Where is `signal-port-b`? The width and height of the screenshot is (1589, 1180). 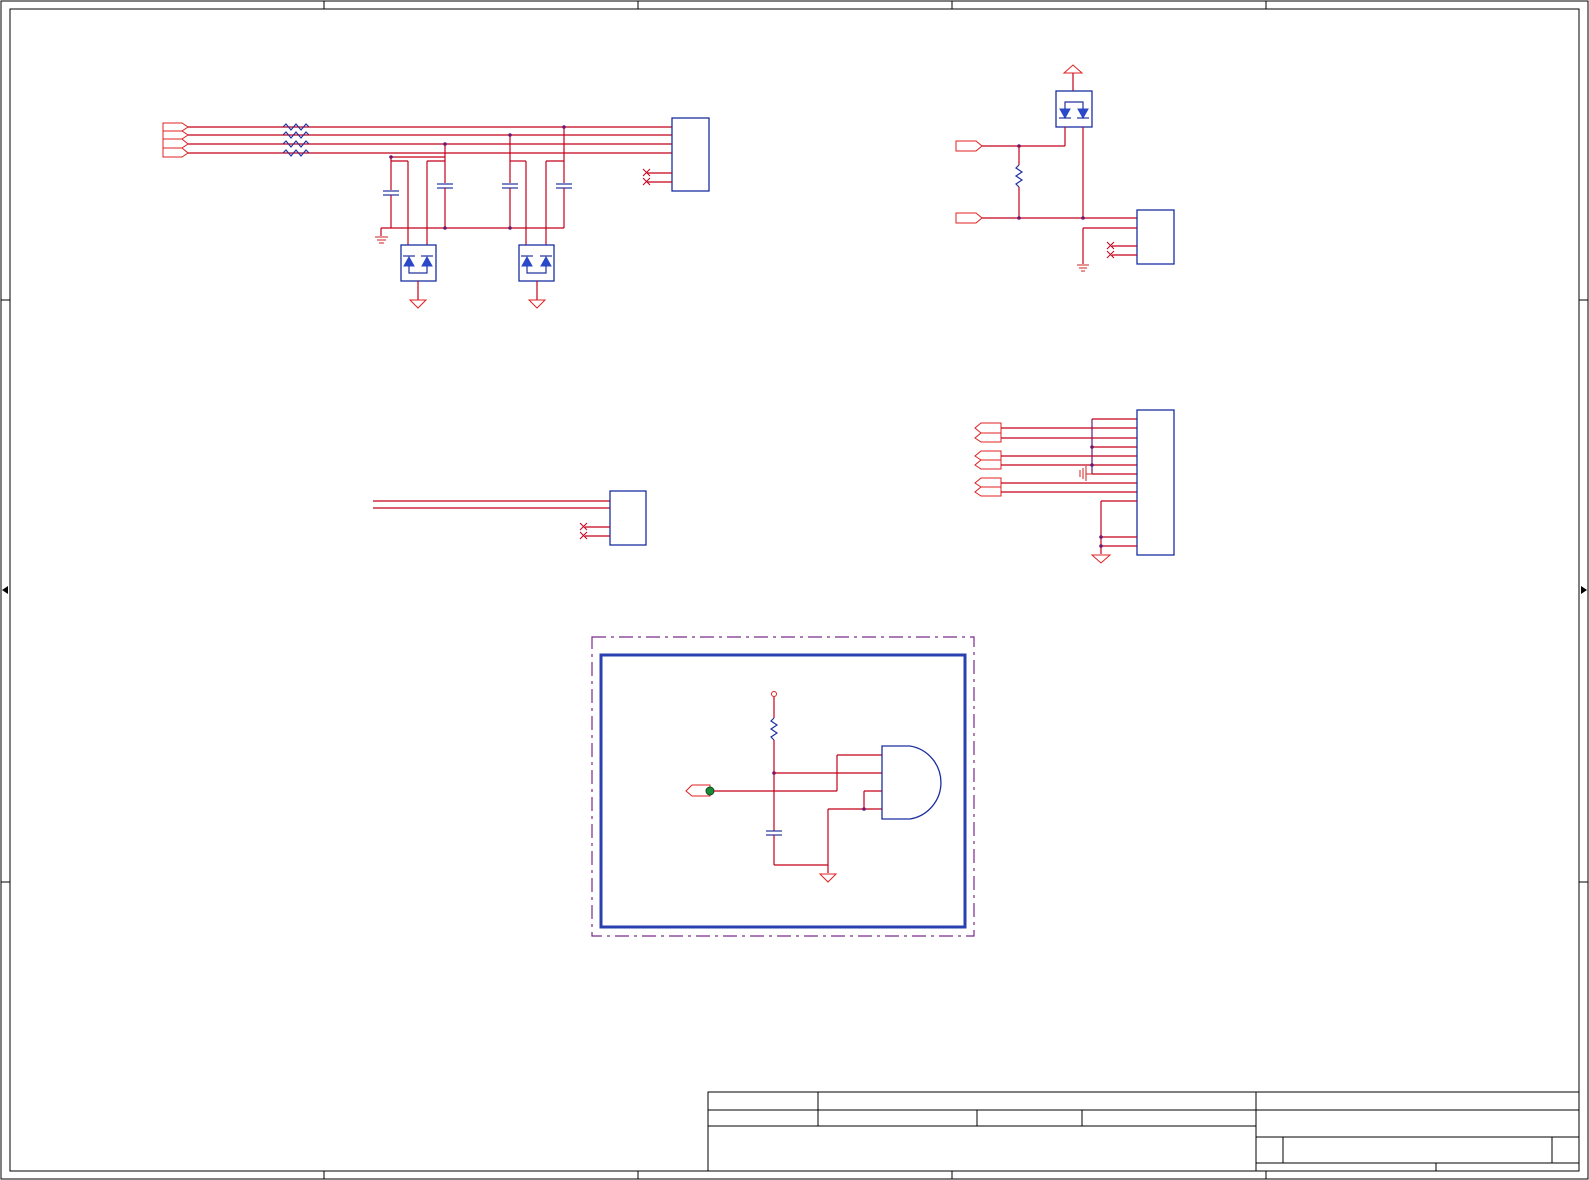
signal-port-b is located at coordinates (969, 218).